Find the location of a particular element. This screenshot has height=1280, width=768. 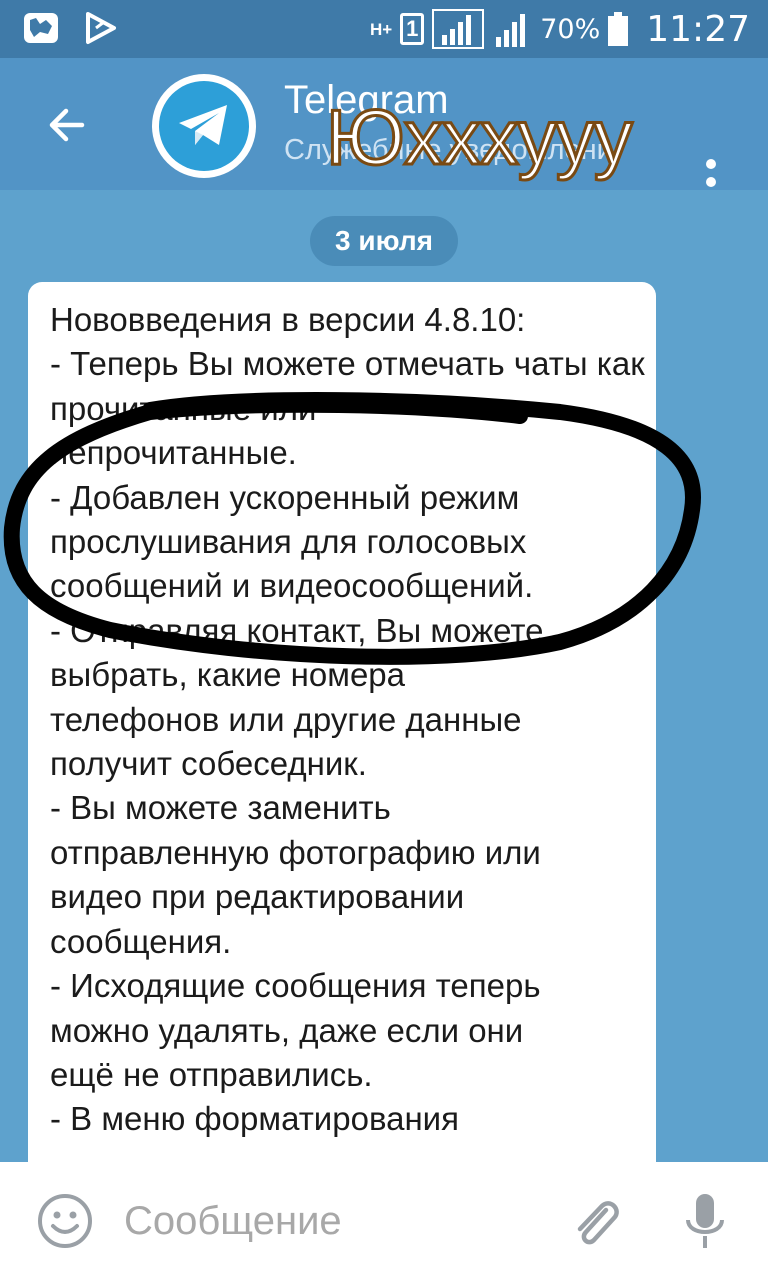

status-right: H+ 1 70% 11:27 is located at coordinates (560, 29).